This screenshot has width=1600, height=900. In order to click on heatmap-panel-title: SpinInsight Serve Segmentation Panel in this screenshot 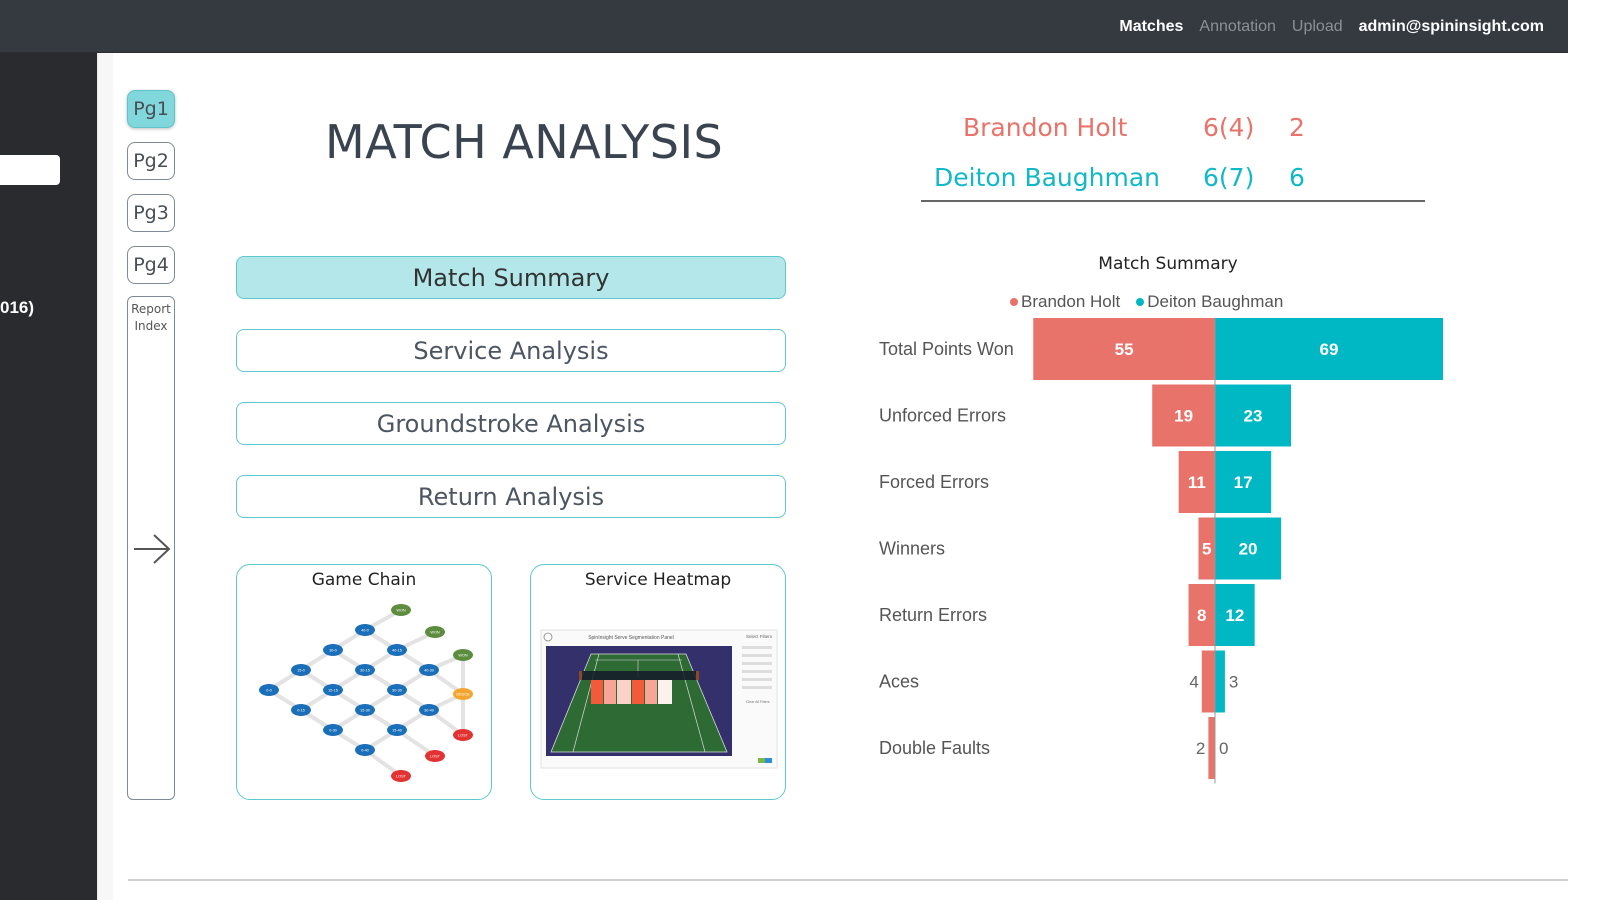, I will do `click(631, 638)`.